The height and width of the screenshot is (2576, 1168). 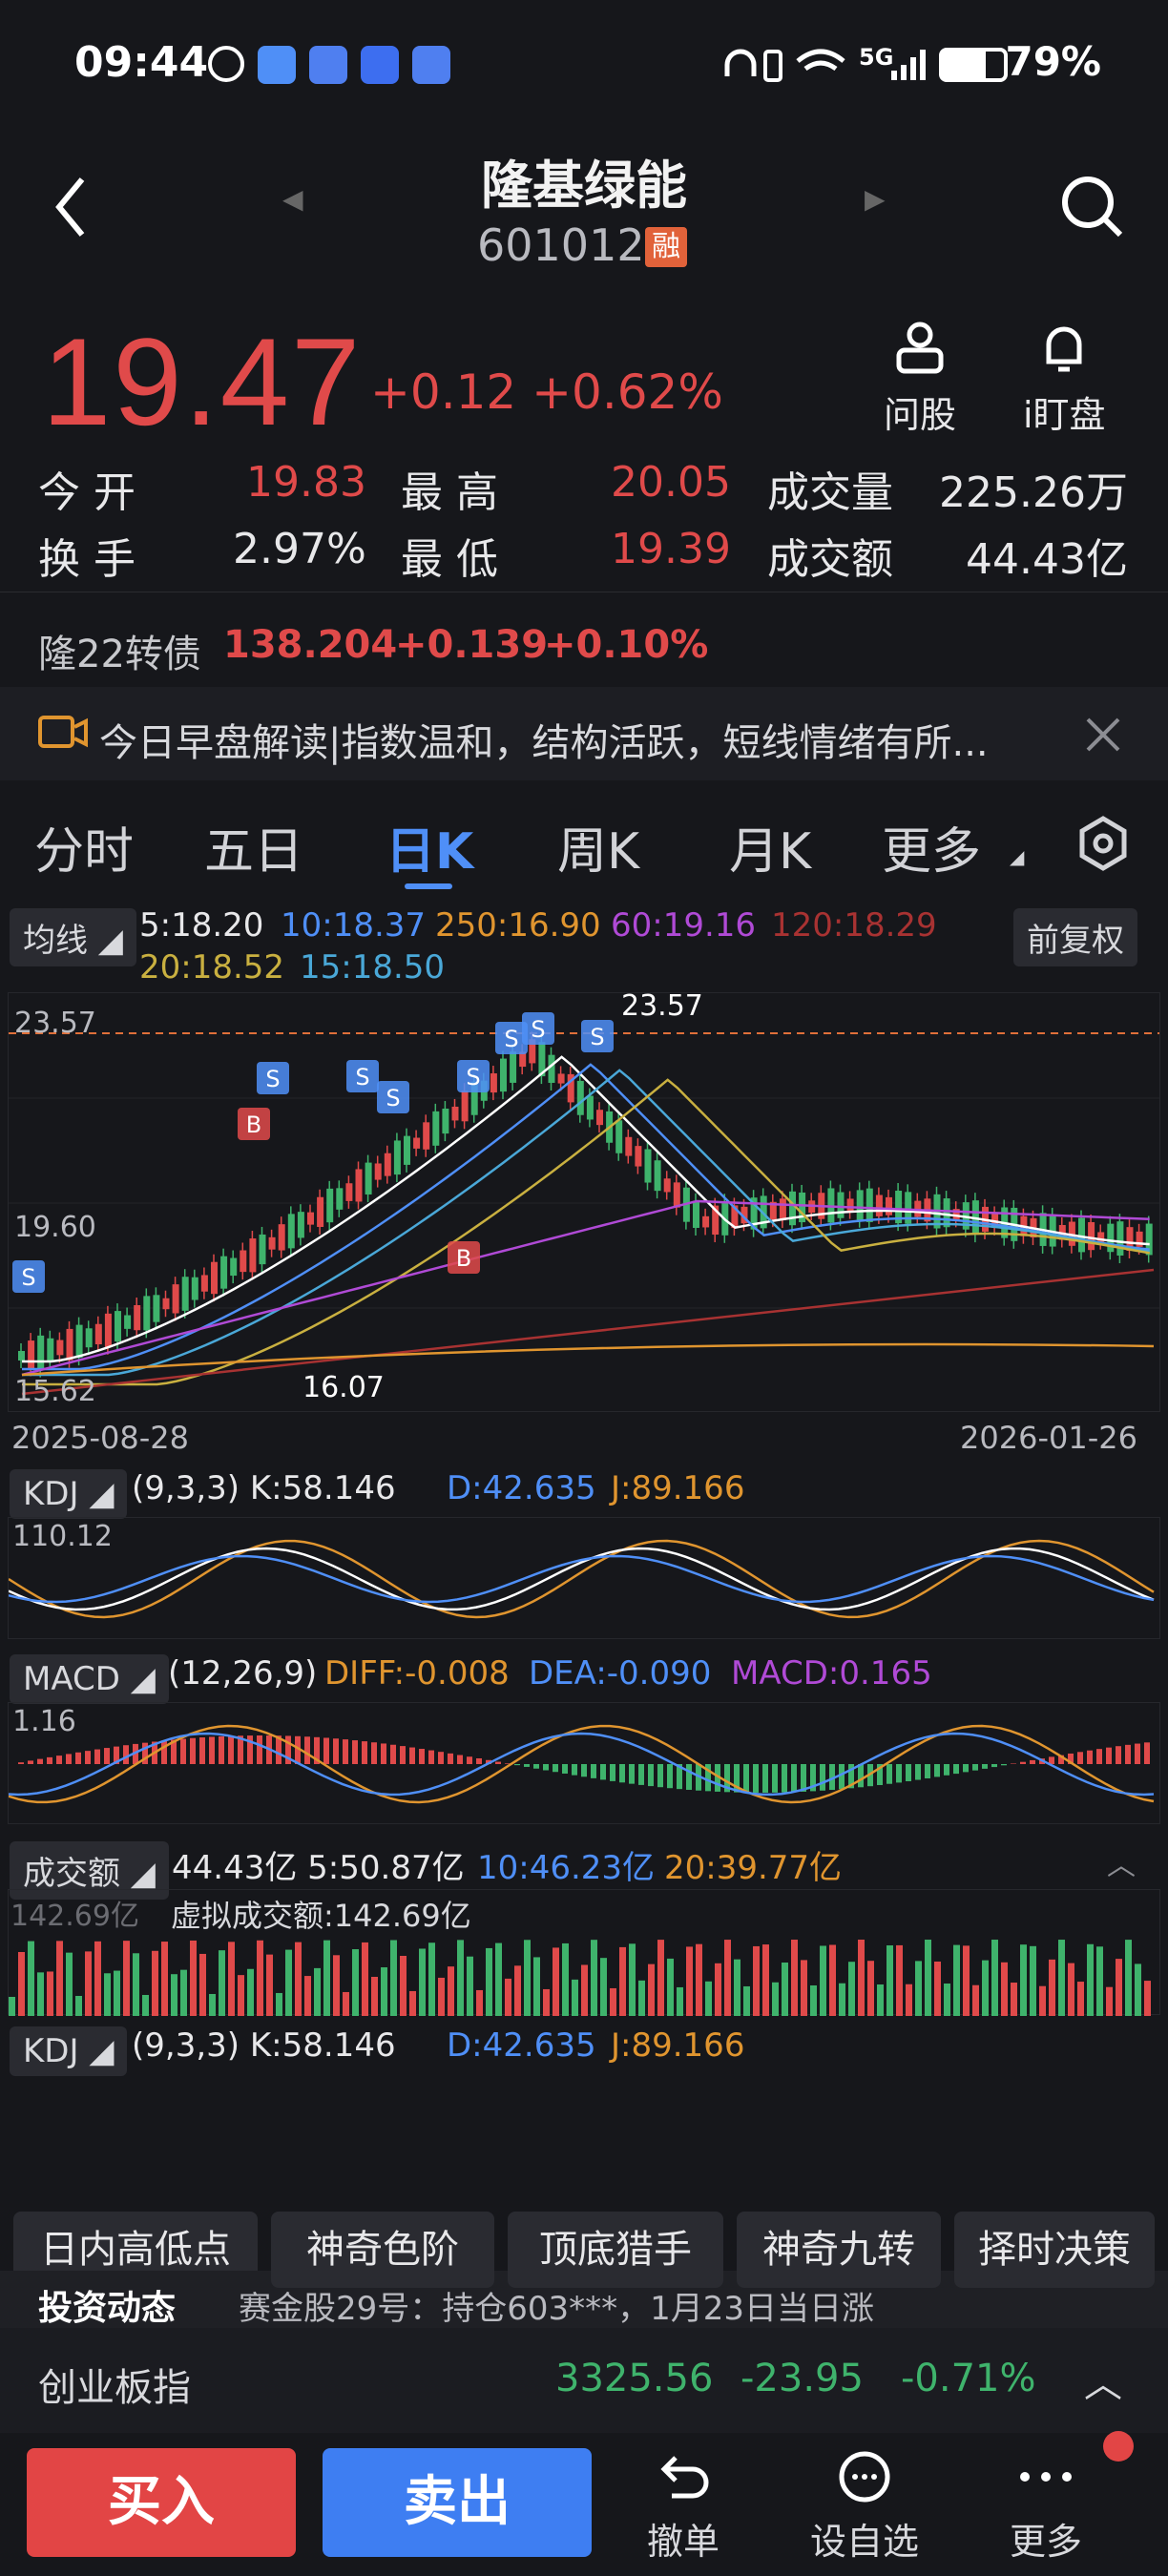 I want to click on signal-marker-label: S, so click(x=538, y=1029).